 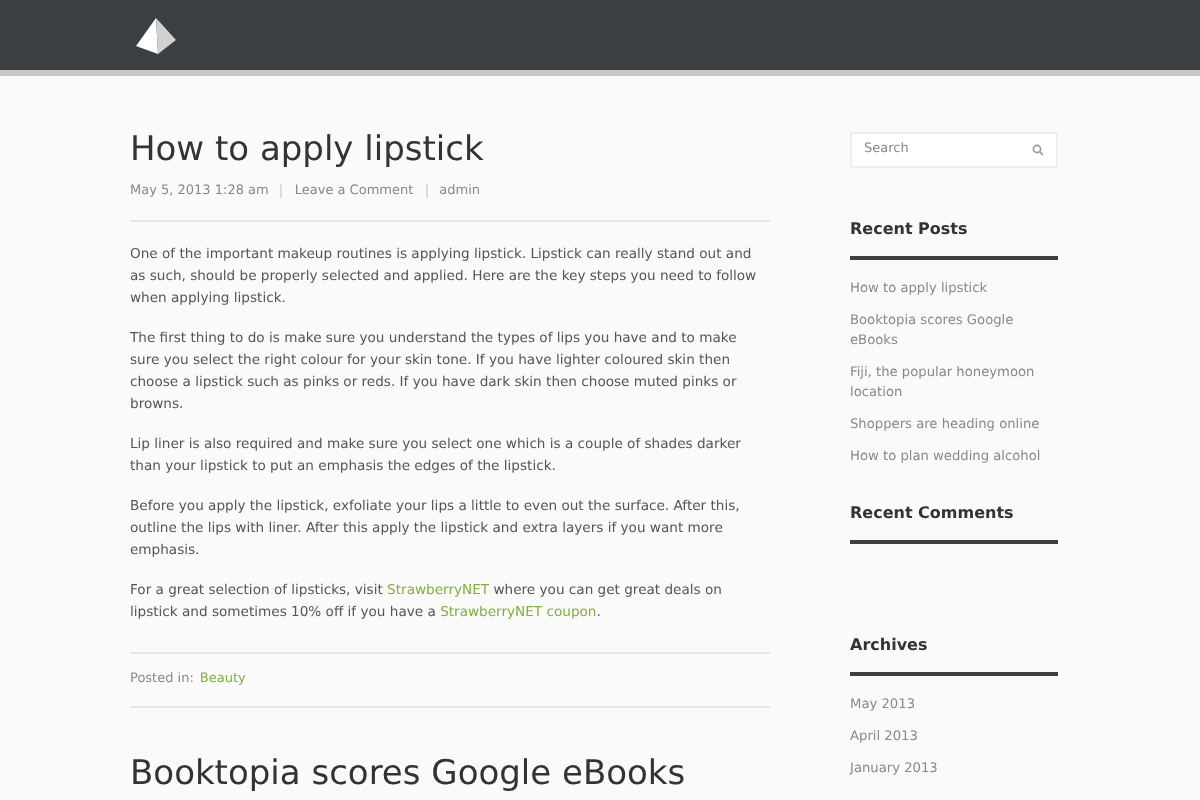 What do you see at coordinates (156, 35) in the screenshot?
I see `pyramid-logo-icon` at bounding box center [156, 35].